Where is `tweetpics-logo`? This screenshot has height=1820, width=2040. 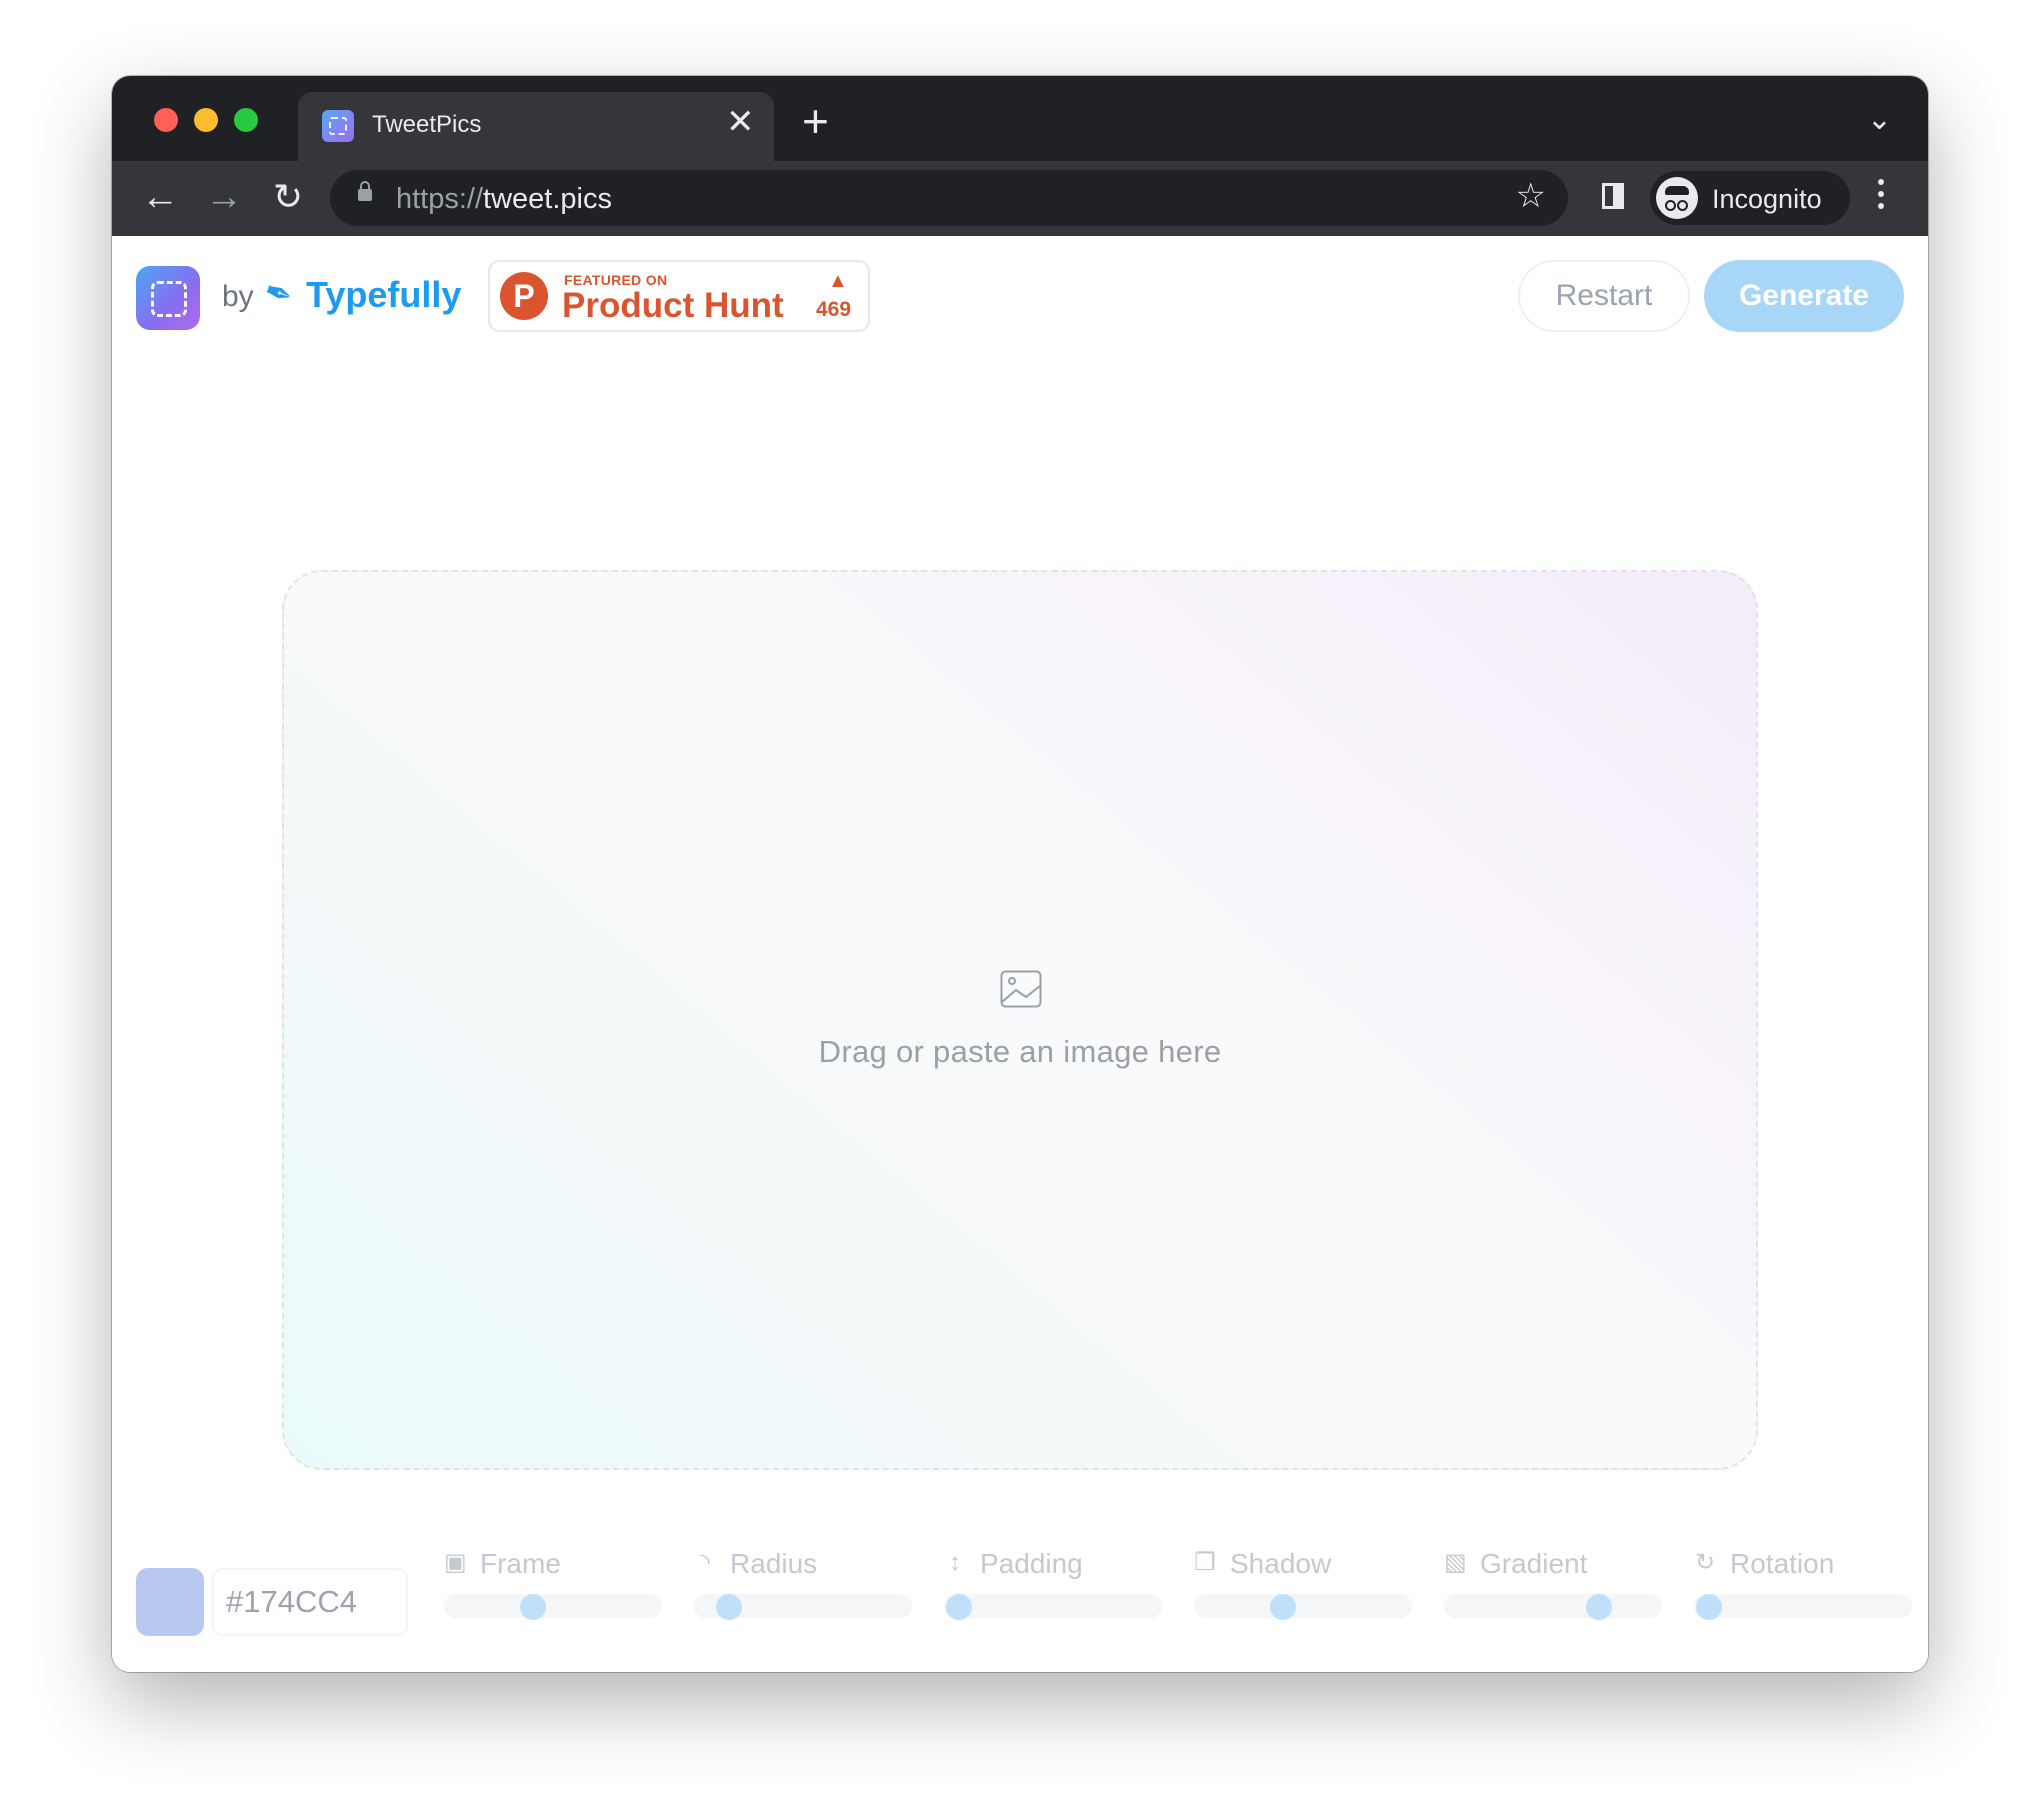
tweetpics-logo is located at coordinates (168, 298).